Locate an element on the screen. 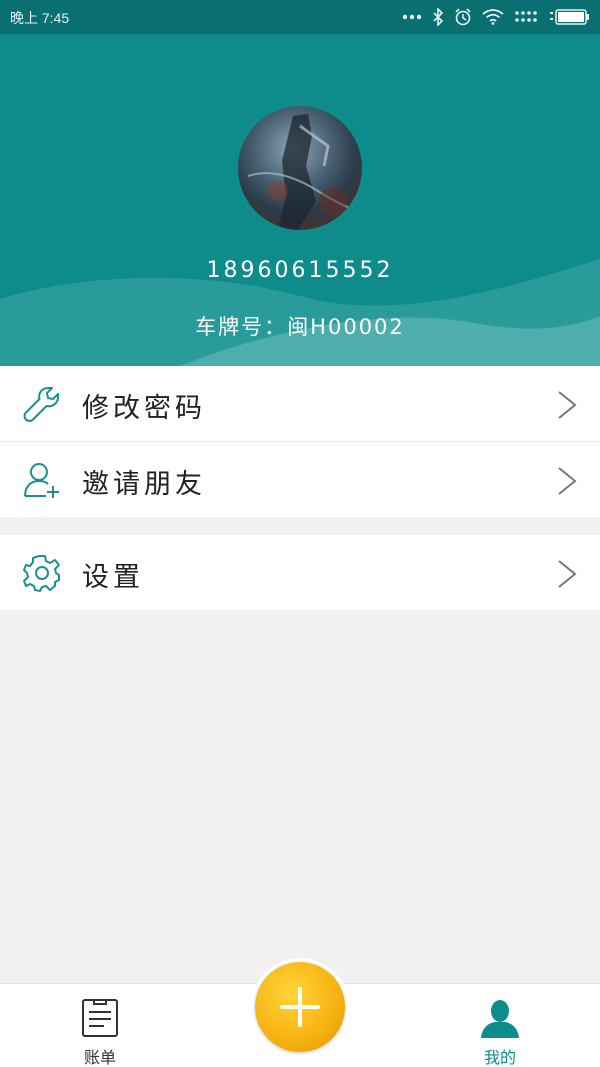 This screenshot has height=1067, width=600. avatar-illustration is located at coordinates (303, 172).